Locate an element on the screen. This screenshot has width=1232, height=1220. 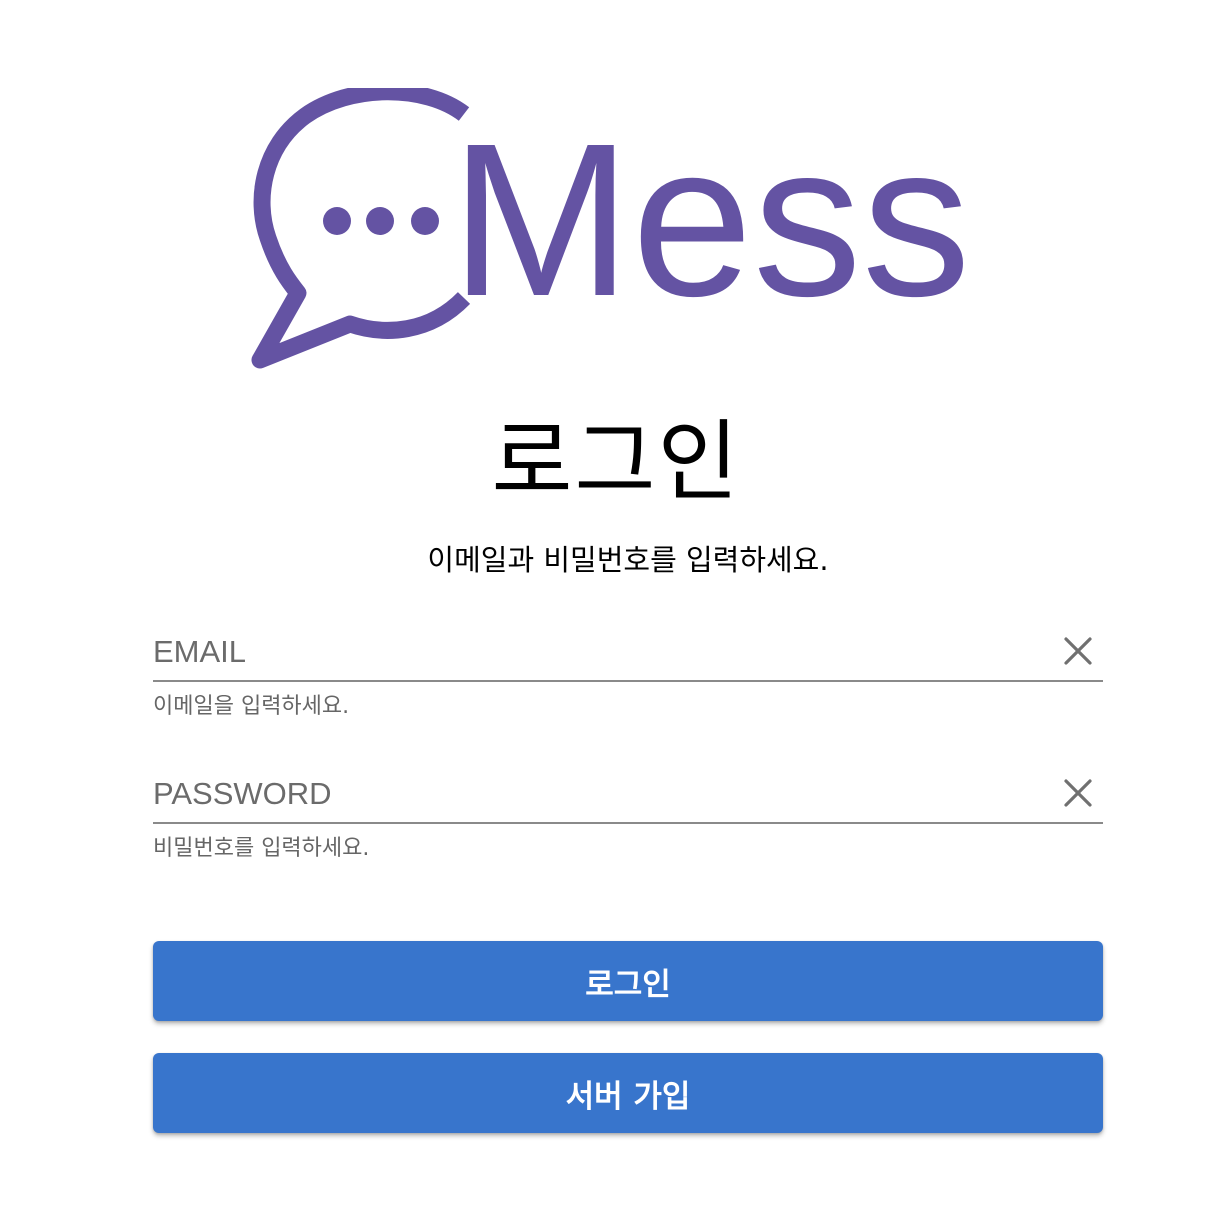
page-title: 로그인 is located at coordinates (616, 461).